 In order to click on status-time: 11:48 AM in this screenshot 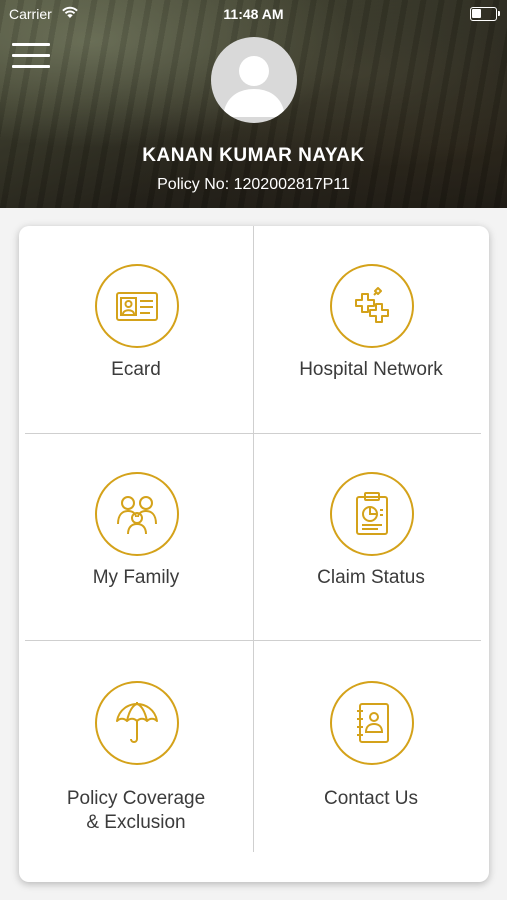, I will do `click(253, 14)`.